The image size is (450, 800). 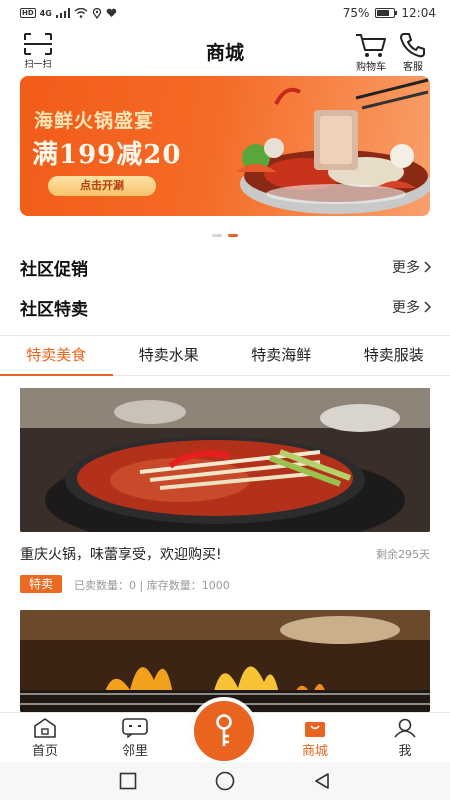 What do you see at coordinates (54, 269) in the screenshot?
I see `section-title: 社区促销` at bounding box center [54, 269].